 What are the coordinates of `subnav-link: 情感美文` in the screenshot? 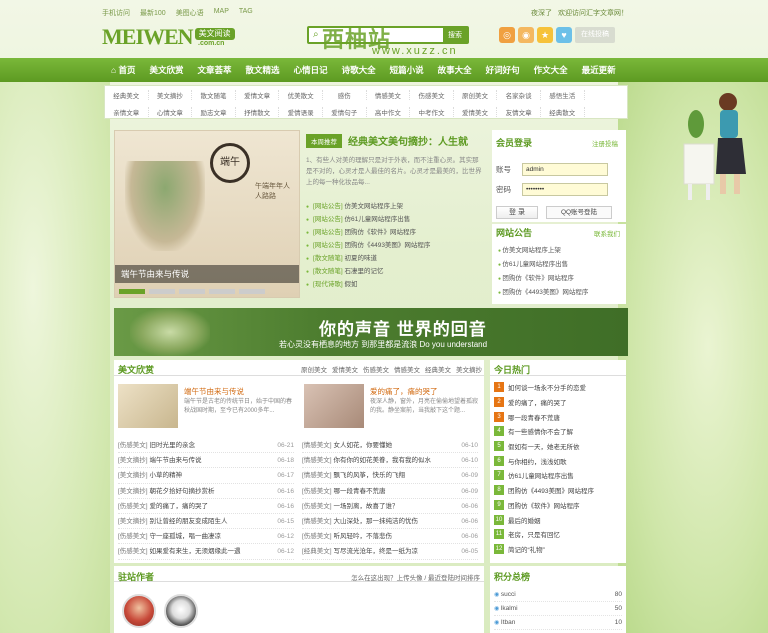 It's located at (389, 94).